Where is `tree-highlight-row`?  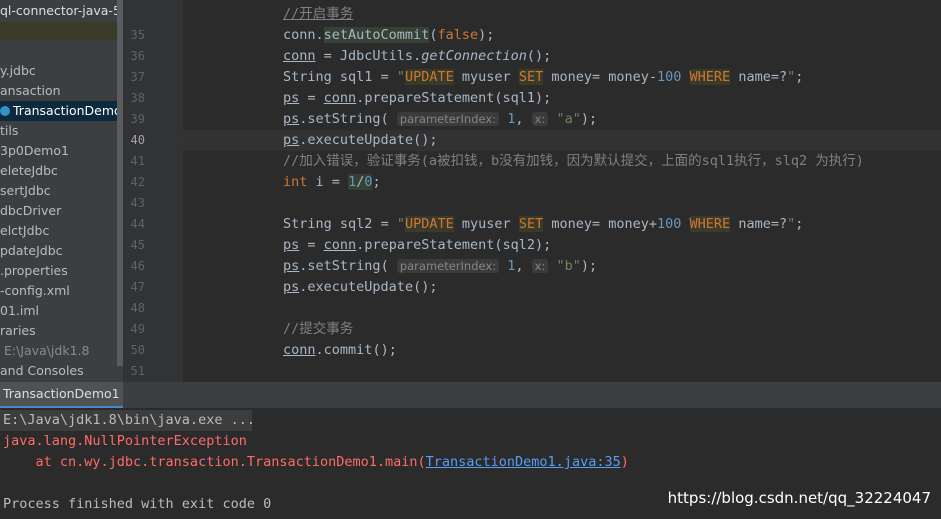
tree-highlight-row is located at coordinates (58, 31).